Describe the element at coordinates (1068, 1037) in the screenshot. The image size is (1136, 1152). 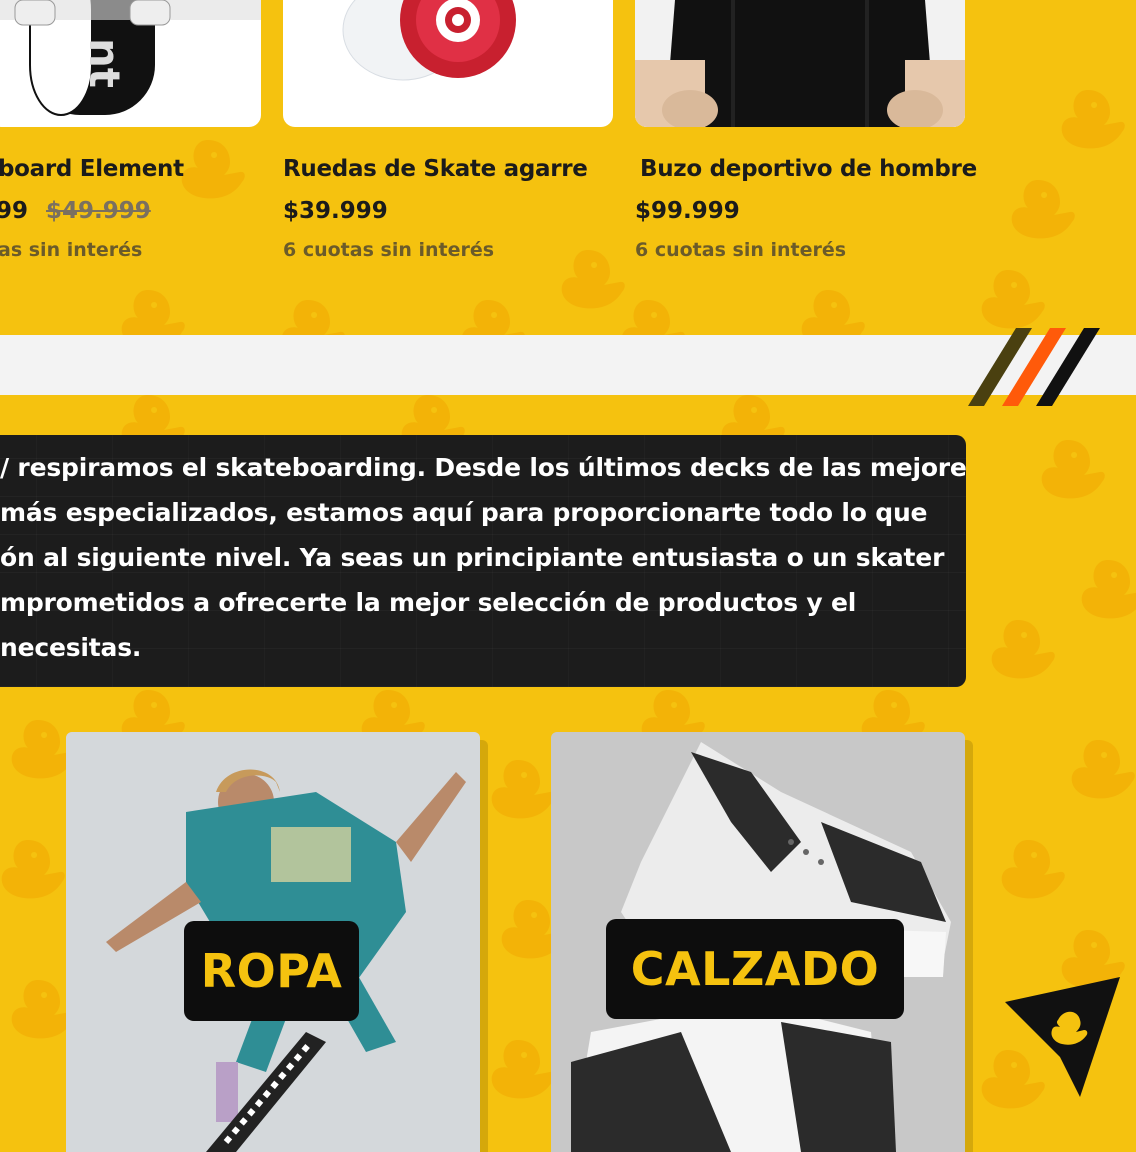
I see `back-to-top-arrow-icon` at that location.